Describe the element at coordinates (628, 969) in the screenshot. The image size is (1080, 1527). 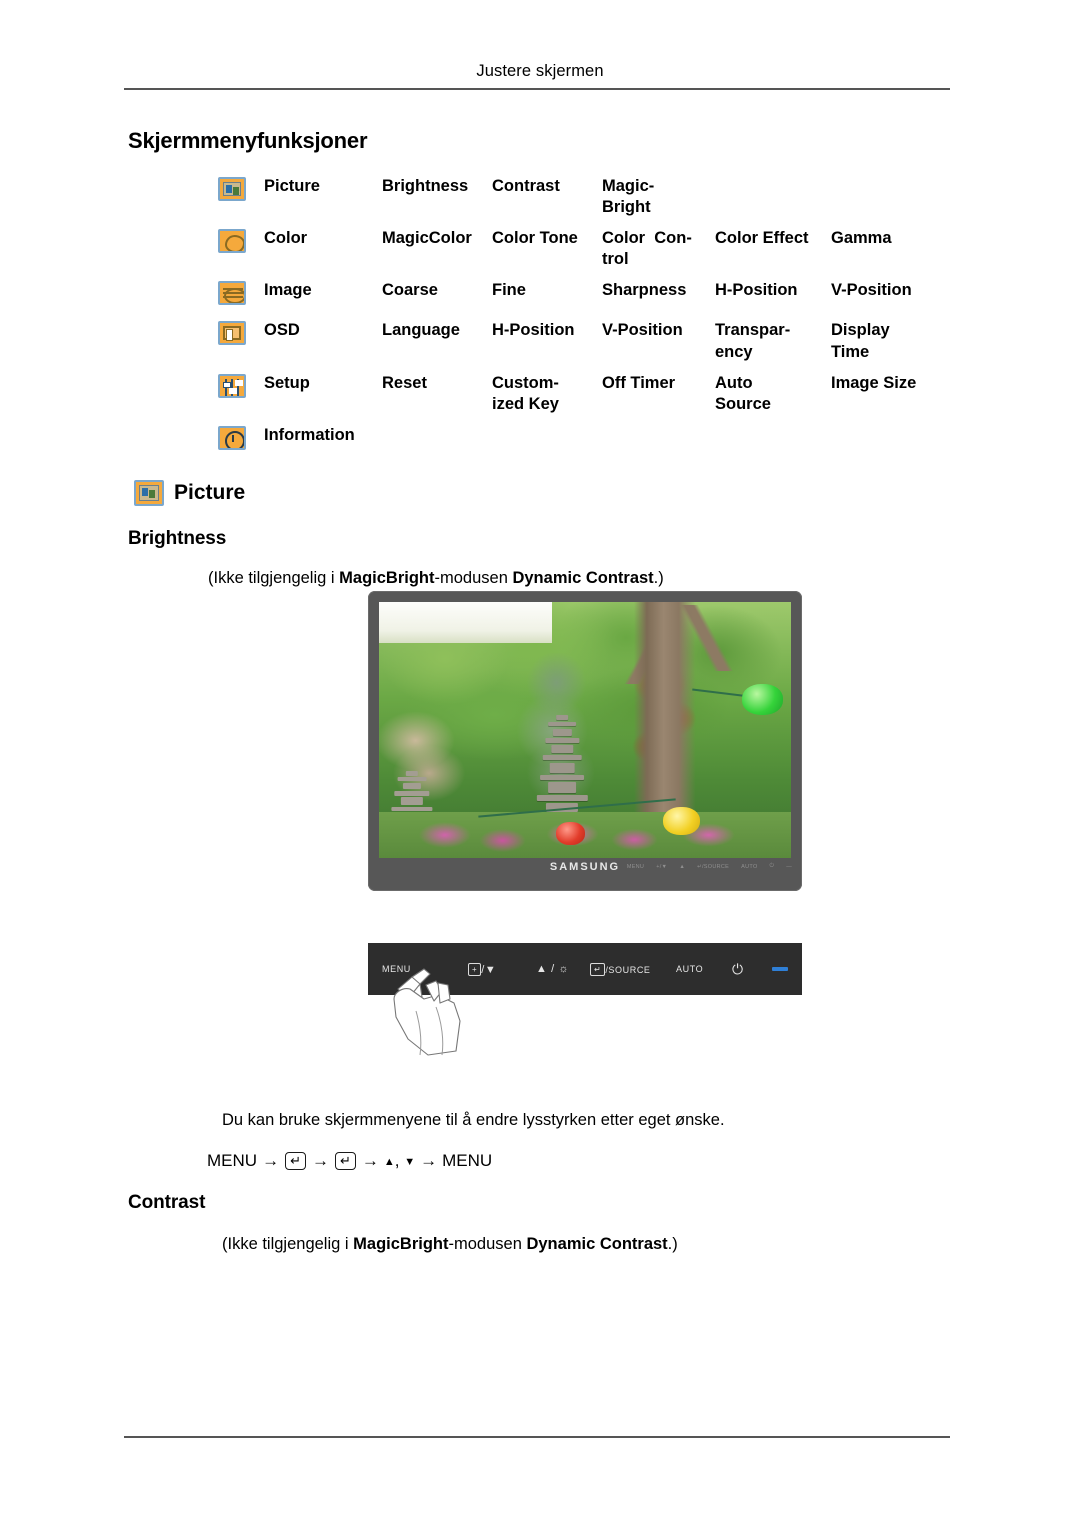
I see `source-label-text: /SOURCE` at that location.